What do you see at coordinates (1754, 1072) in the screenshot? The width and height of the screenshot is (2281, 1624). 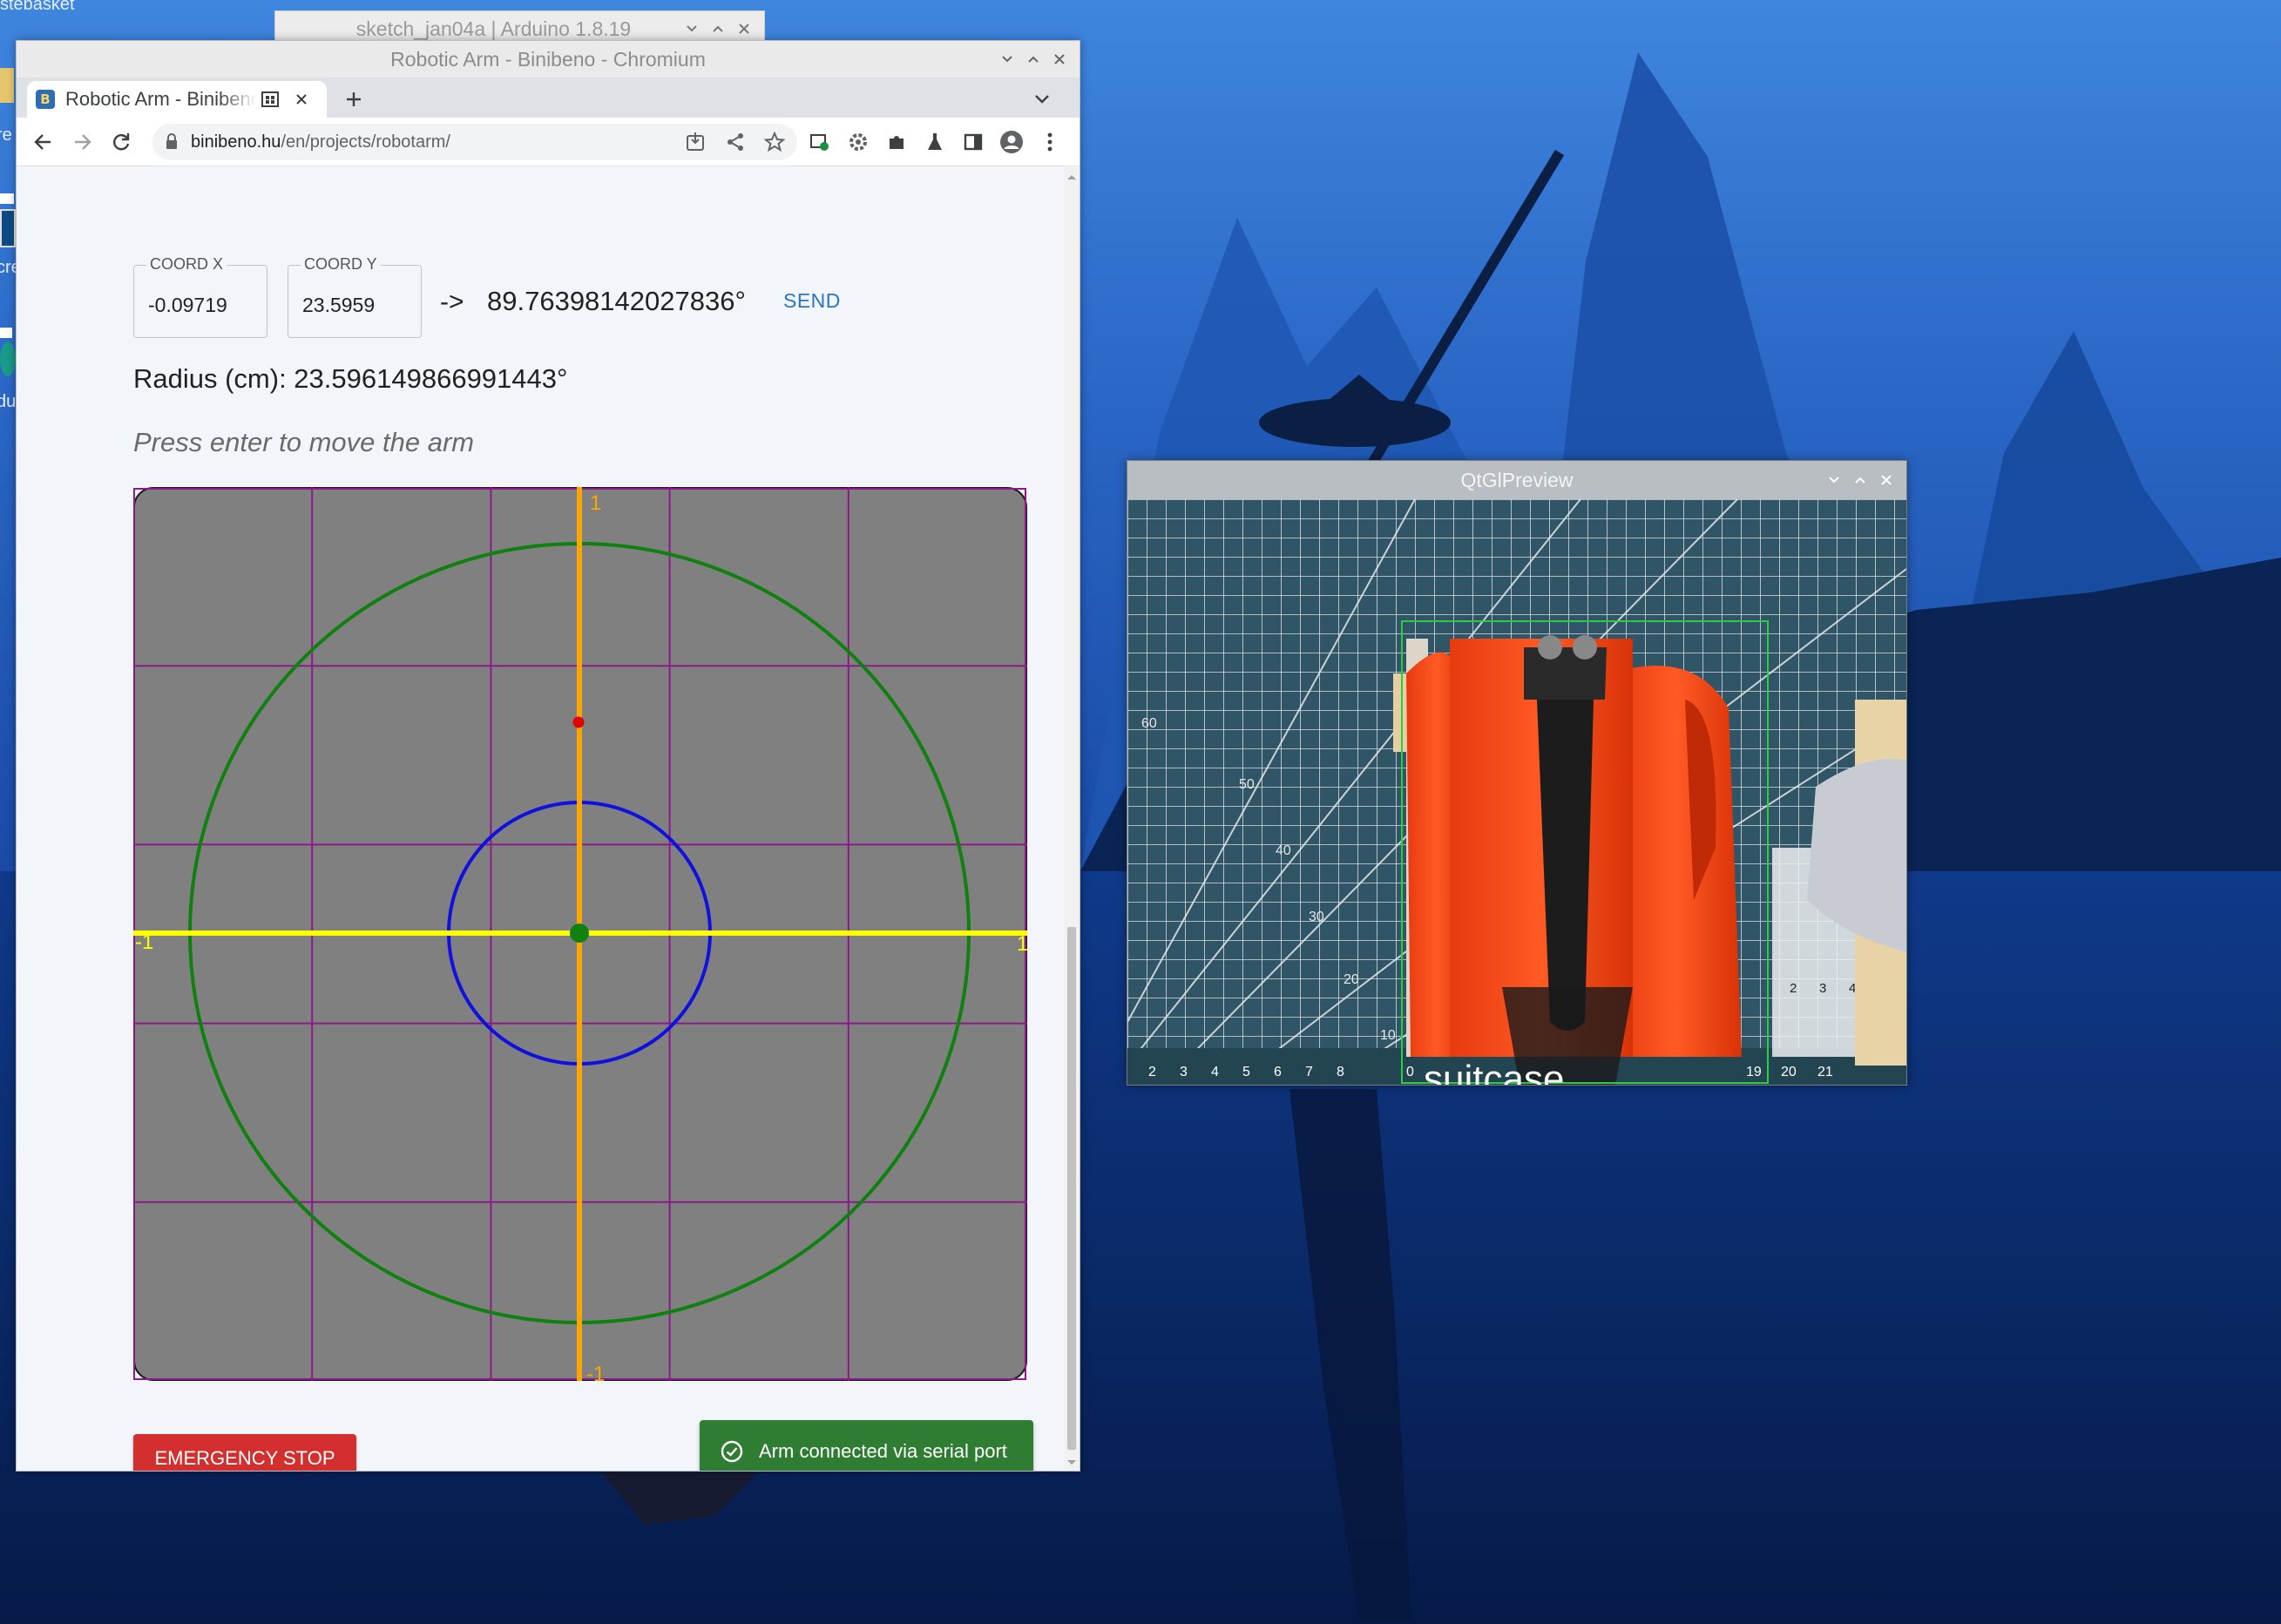 I see `ruler-number: 19` at bounding box center [1754, 1072].